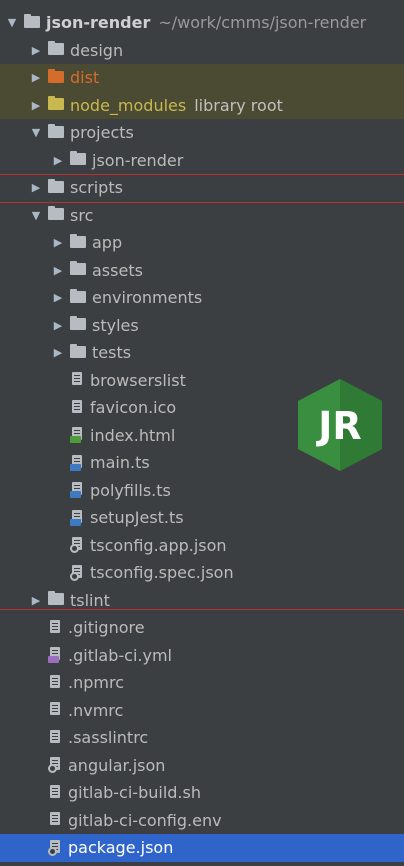 The width and height of the screenshot is (404, 866). I want to click on tree-row-root: ▼ json-render ~/work/cmms/json-render, so click(202, 23).